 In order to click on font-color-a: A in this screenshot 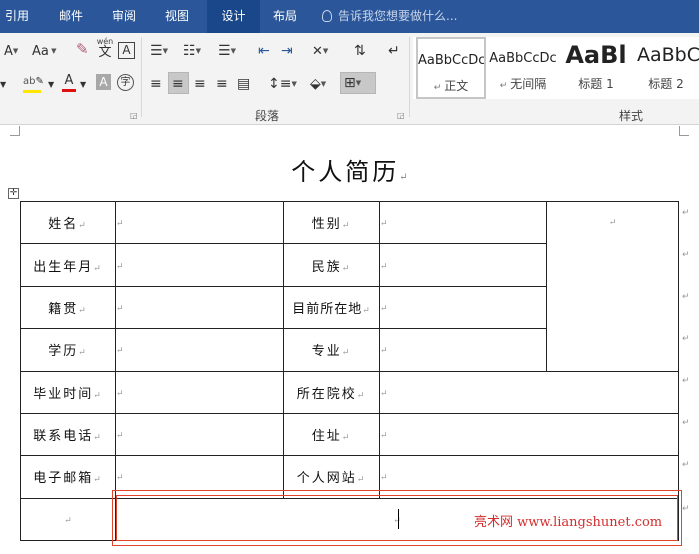, I will do `click(69, 80)`.